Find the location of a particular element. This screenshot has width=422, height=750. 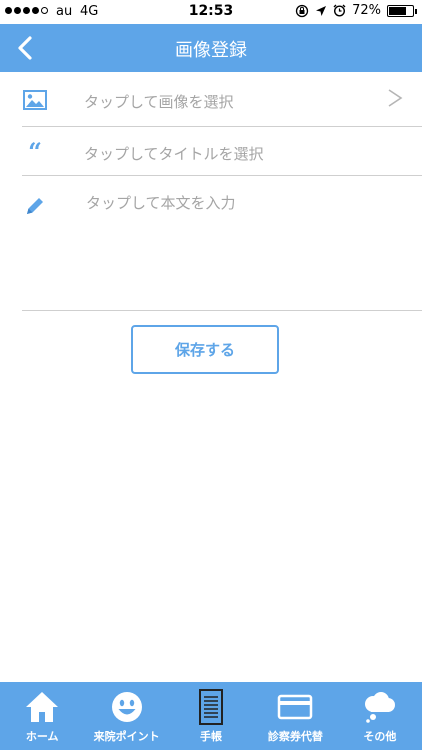

cloud-icon is located at coordinates (380, 707).